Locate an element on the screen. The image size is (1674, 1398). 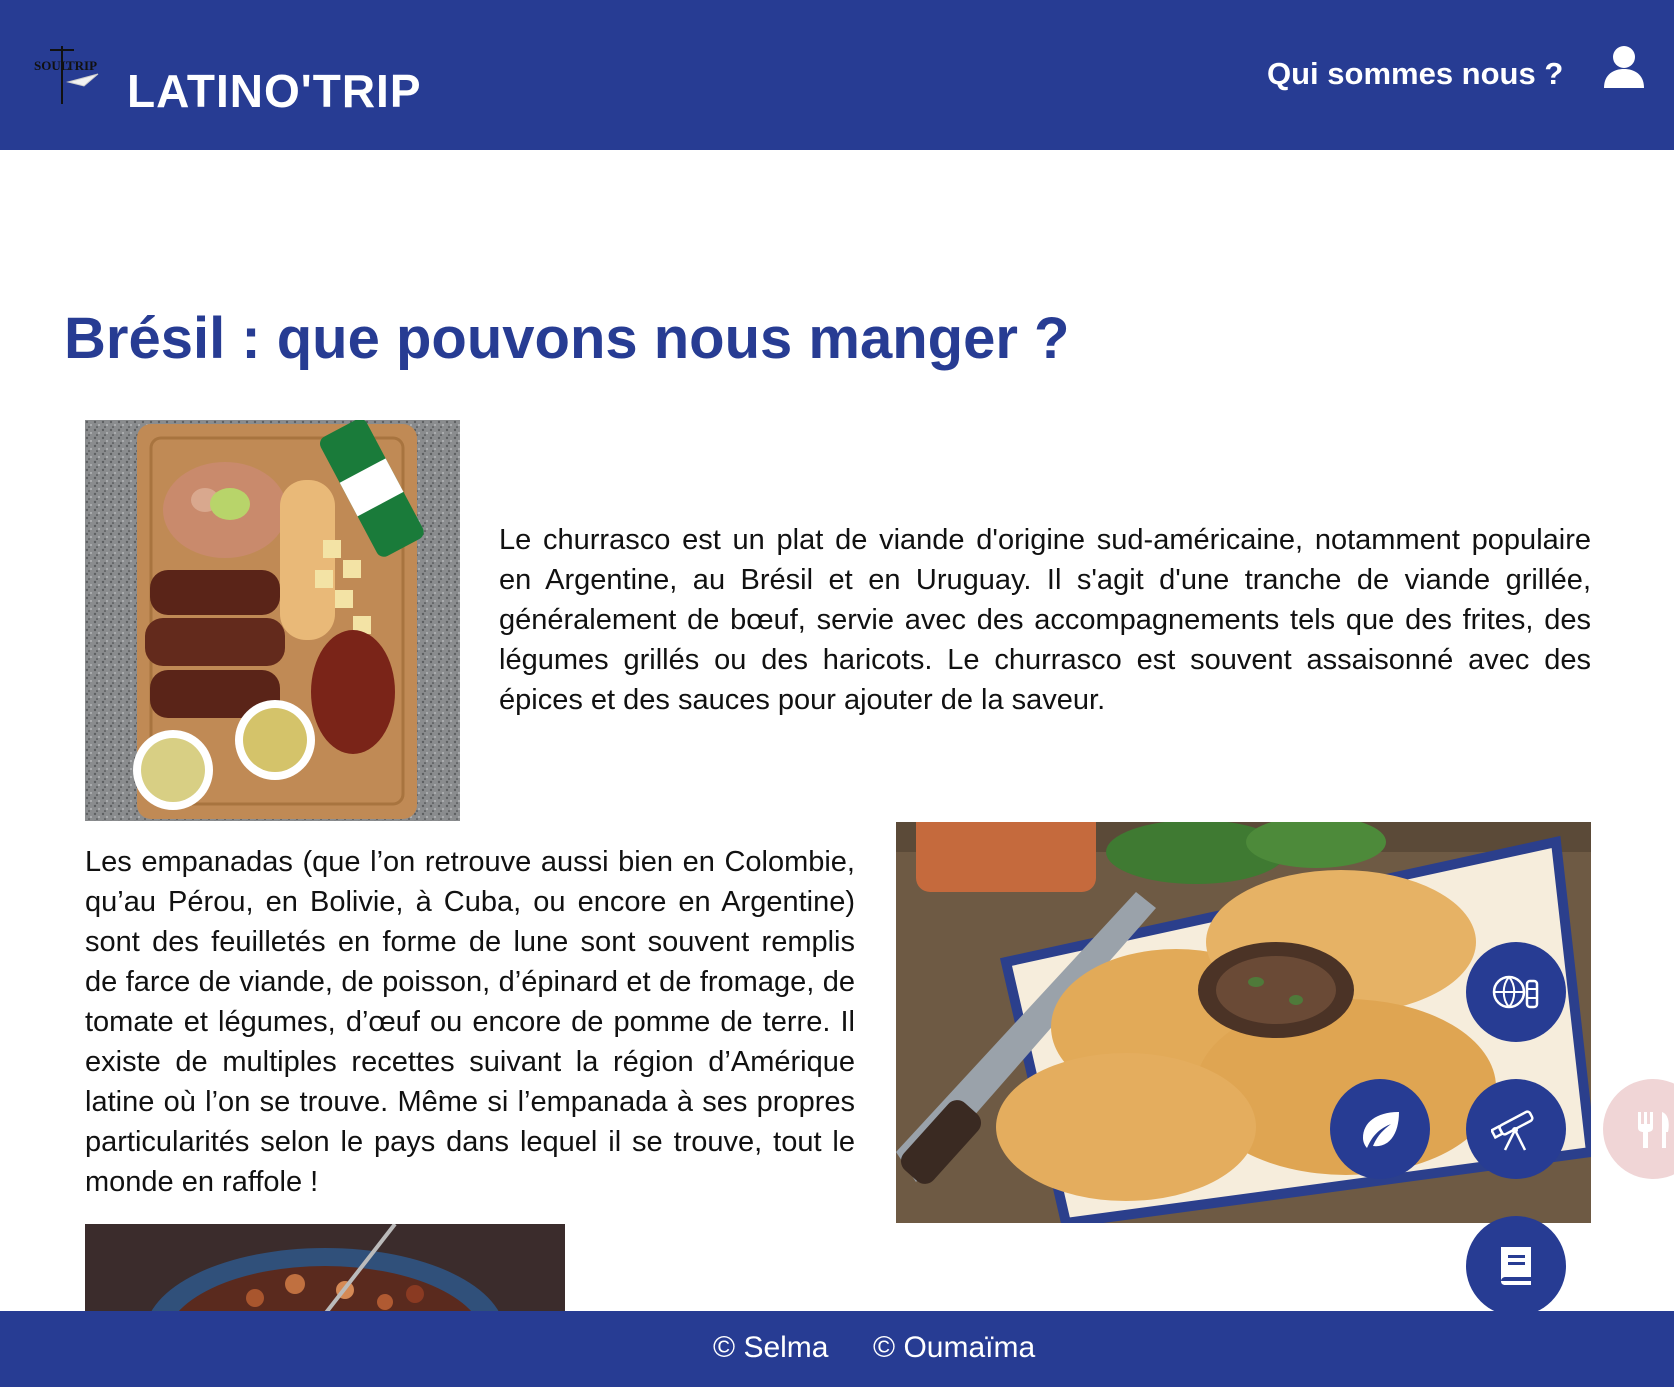
logo-icon: SOUL TRIP is located at coordinates (66, 75).